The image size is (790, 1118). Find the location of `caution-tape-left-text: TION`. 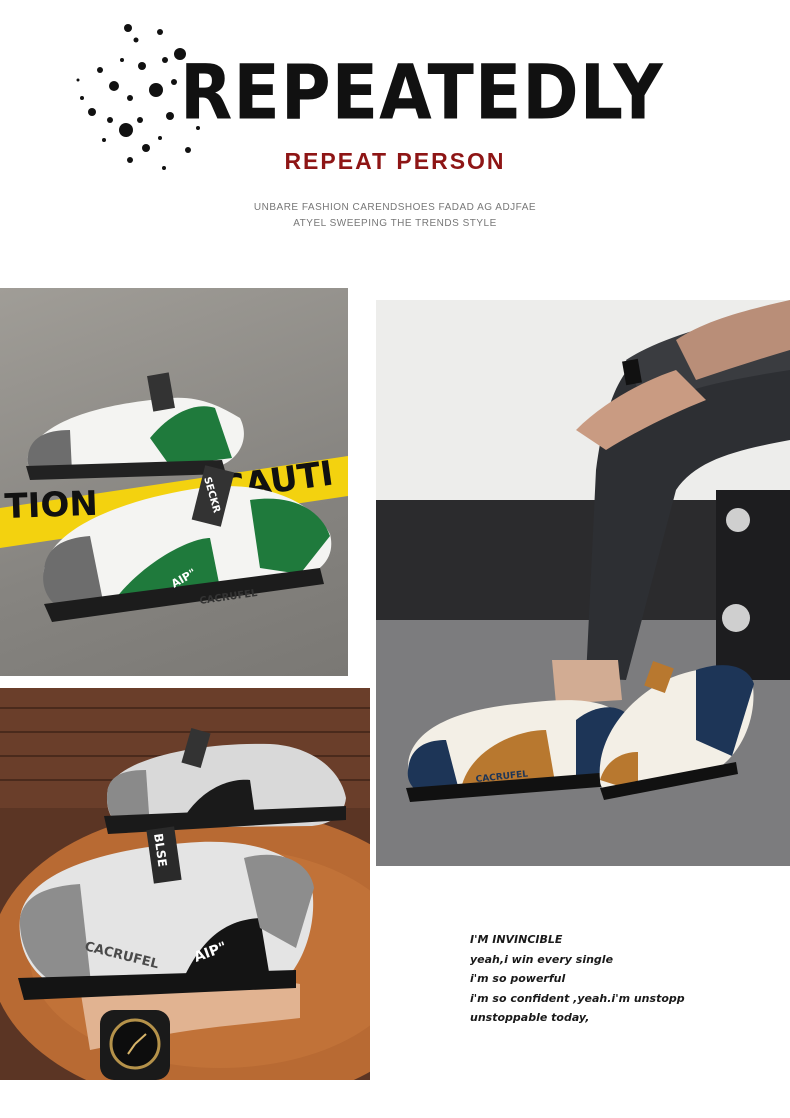

caution-tape-left-text: TION is located at coordinates (51, 505).